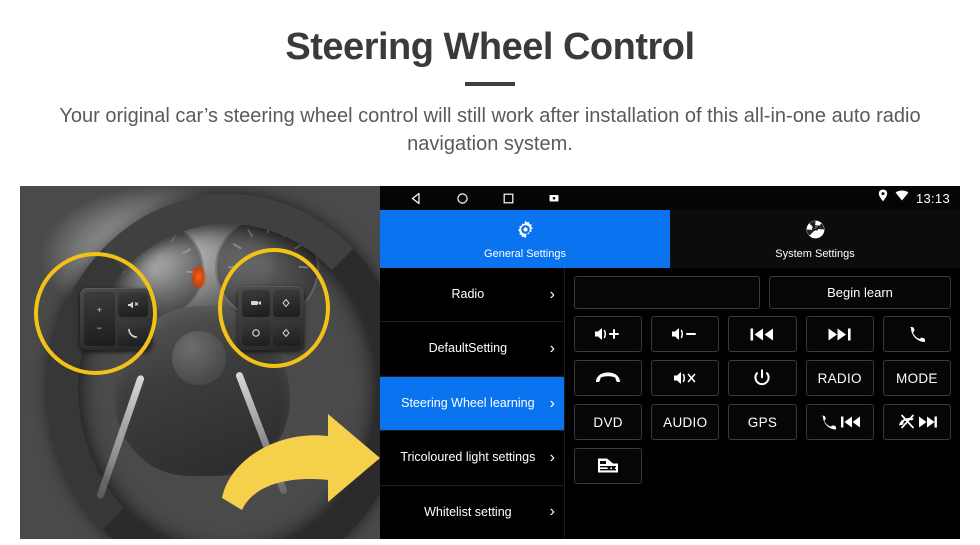 The width and height of the screenshot is (980, 545). I want to click on settings-tabs: General Settings System Settings, so click(670, 239).